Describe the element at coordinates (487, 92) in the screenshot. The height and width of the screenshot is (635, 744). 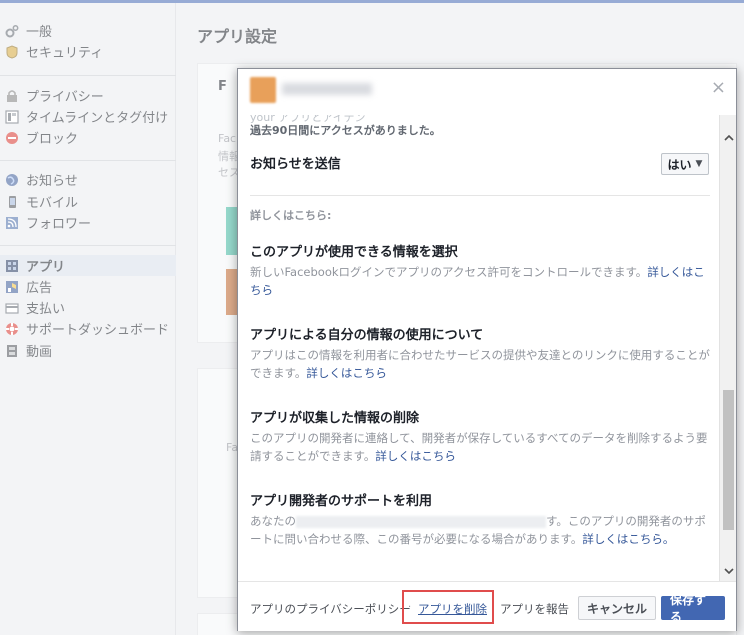
I see `dialog-header: ×` at that location.